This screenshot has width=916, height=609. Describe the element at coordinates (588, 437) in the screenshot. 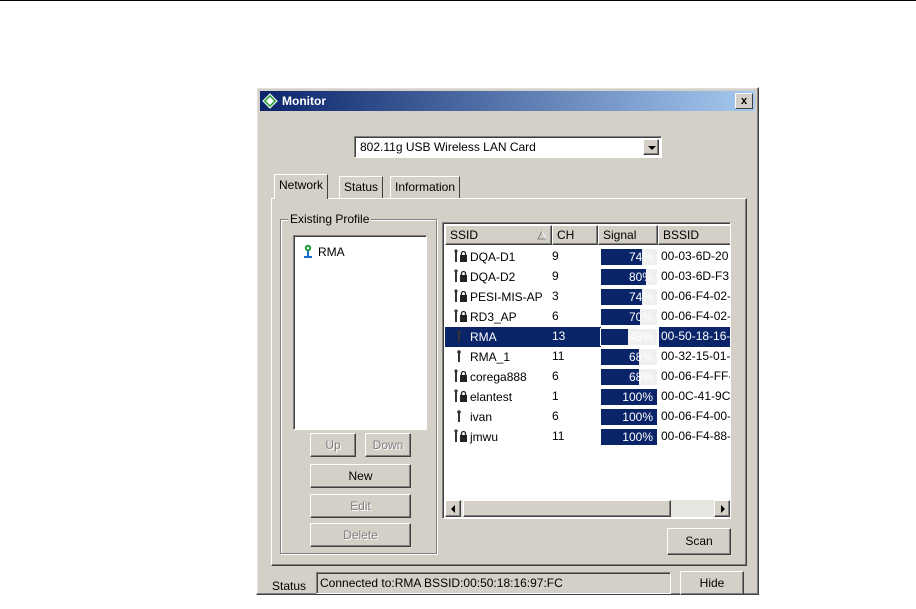

I see `table-row: jmwu 11 100% 00-06-F4-88-` at that location.